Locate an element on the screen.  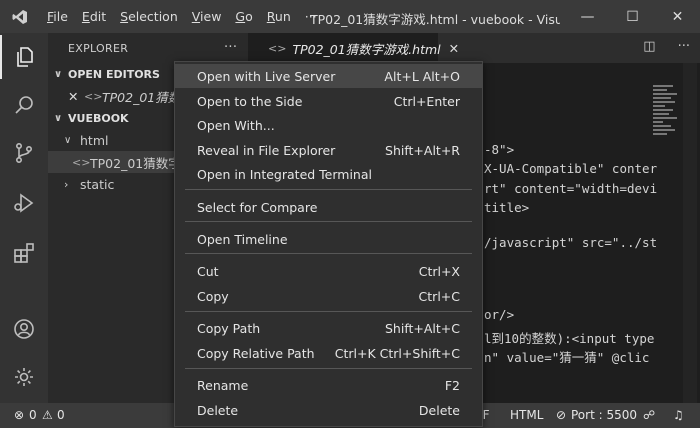
menu-view: View is located at coordinates (207, 16).